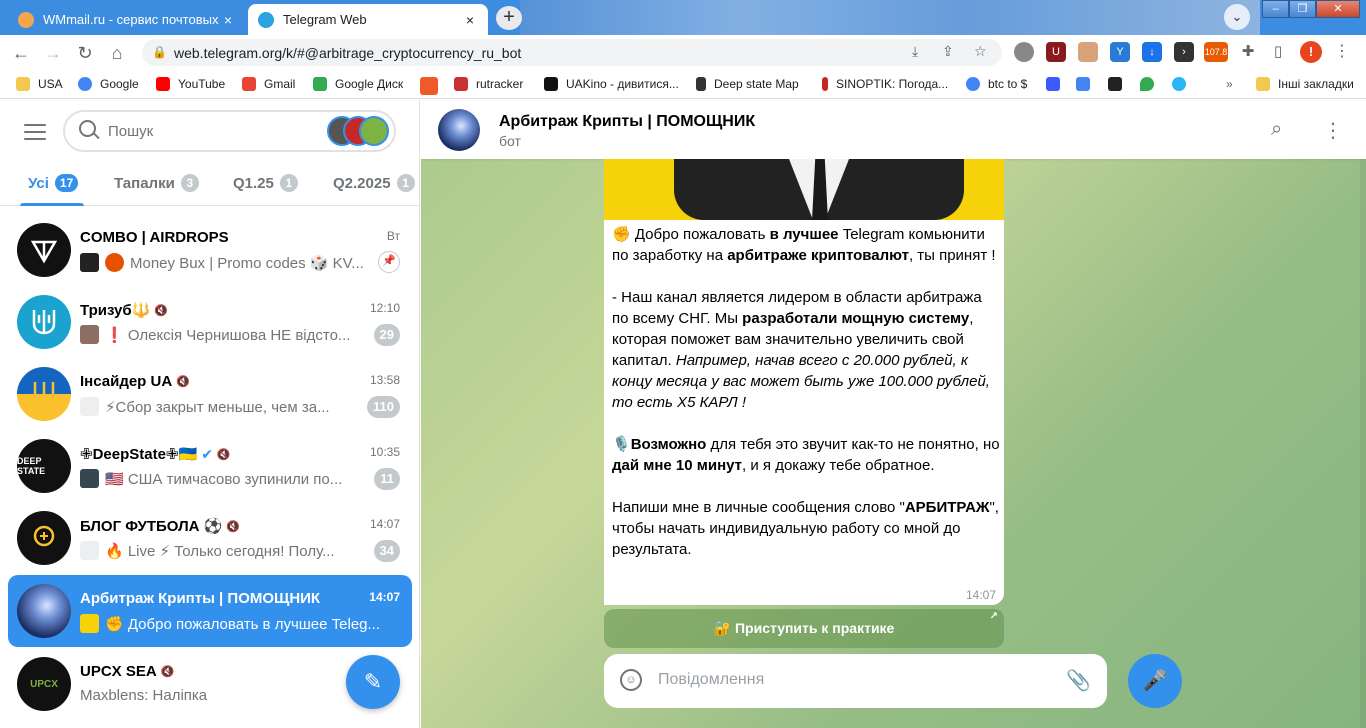 The height and width of the screenshot is (728, 1366). I want to click on download-extension-icon: ↓, so click(1152, 52).